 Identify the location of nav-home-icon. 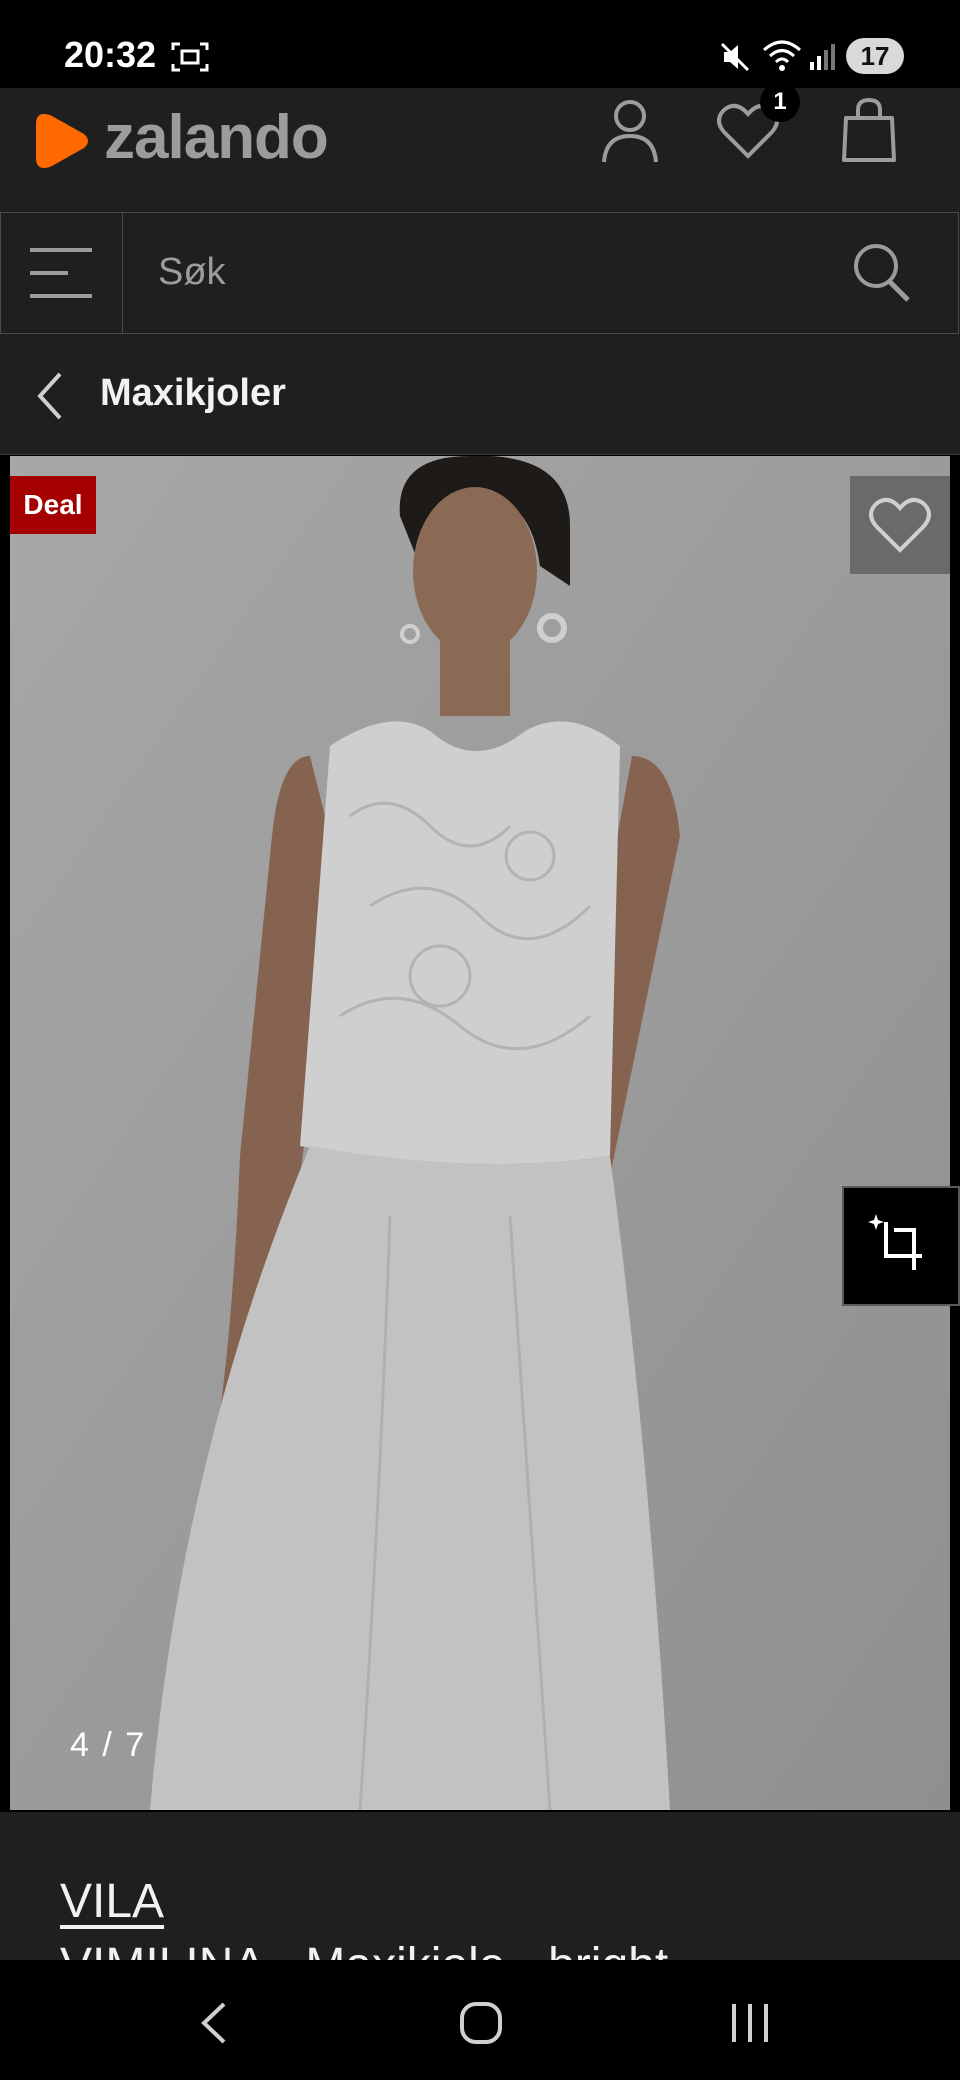
(481, 2023).